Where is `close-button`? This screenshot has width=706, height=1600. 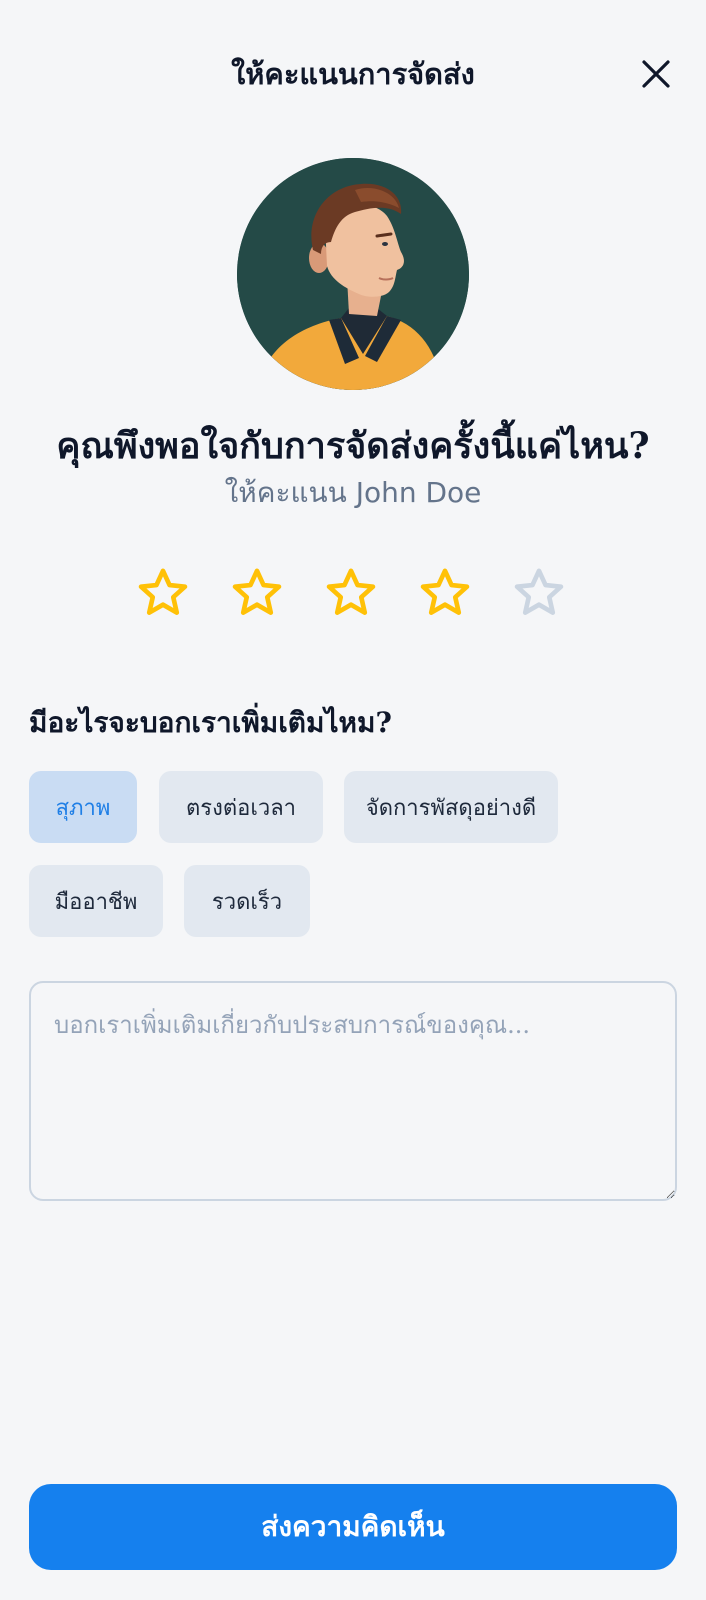 close-button is located at coordinates (656, 74).